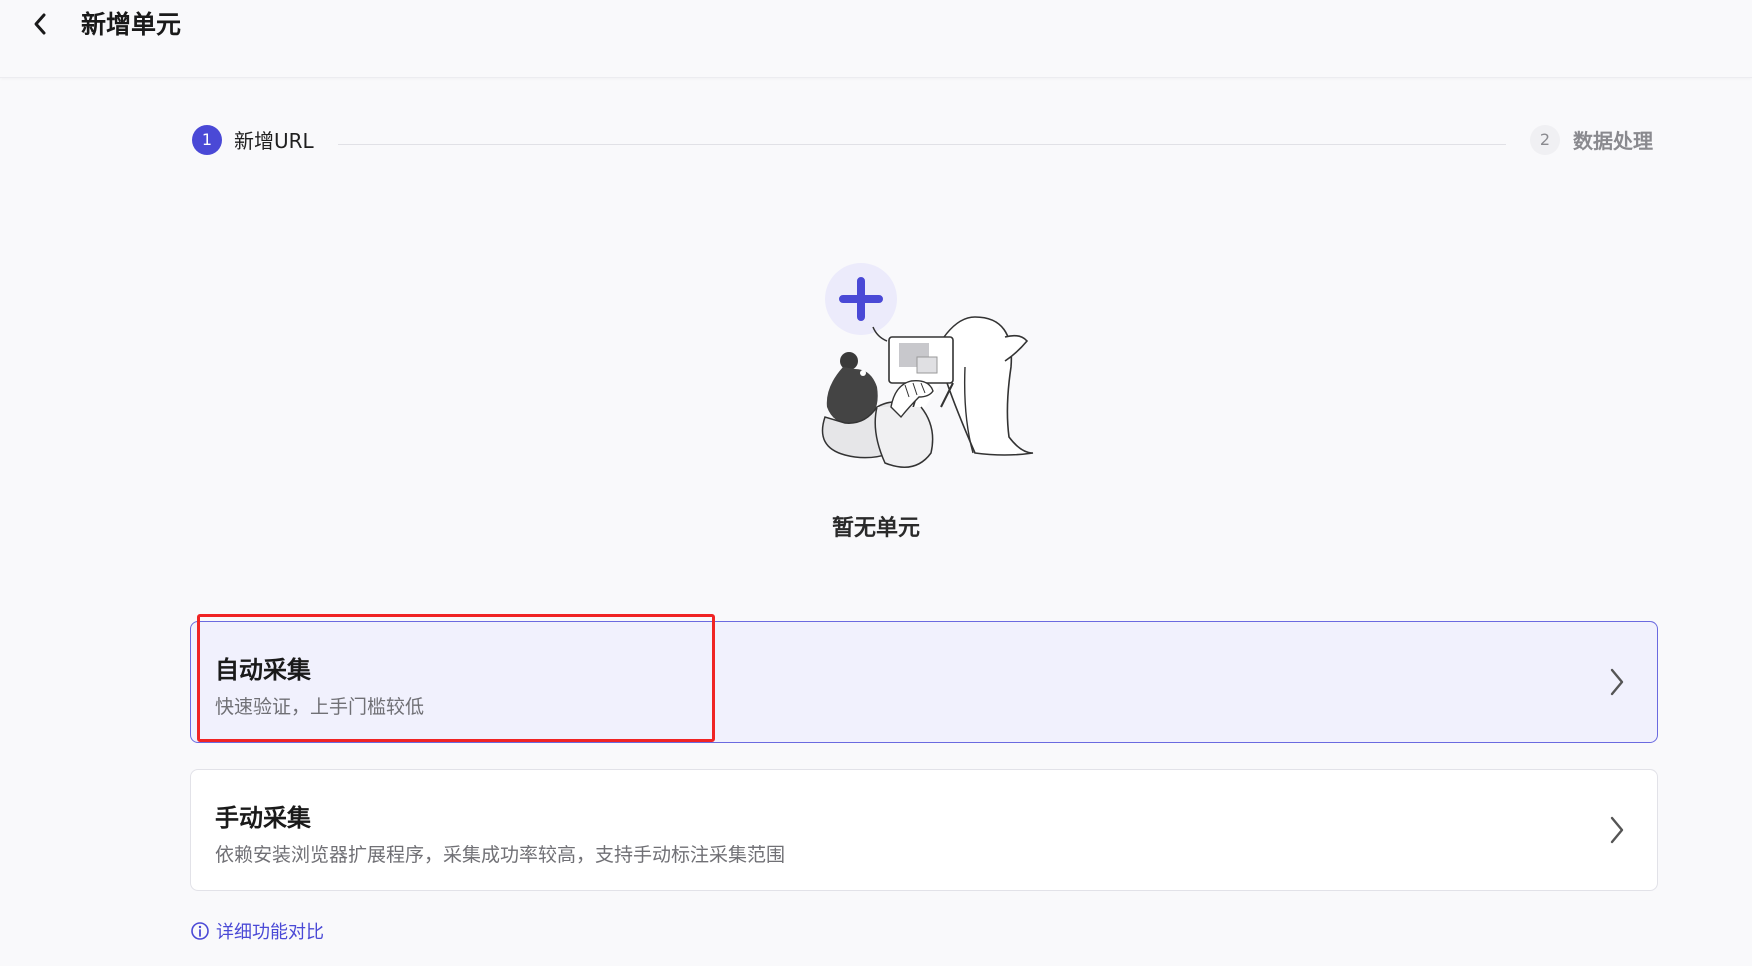  What do you see at coordinates (270, 932) in the screenshot?
I see `feature-compare-label: 详细功能对比` at bounding box center [270, 932].